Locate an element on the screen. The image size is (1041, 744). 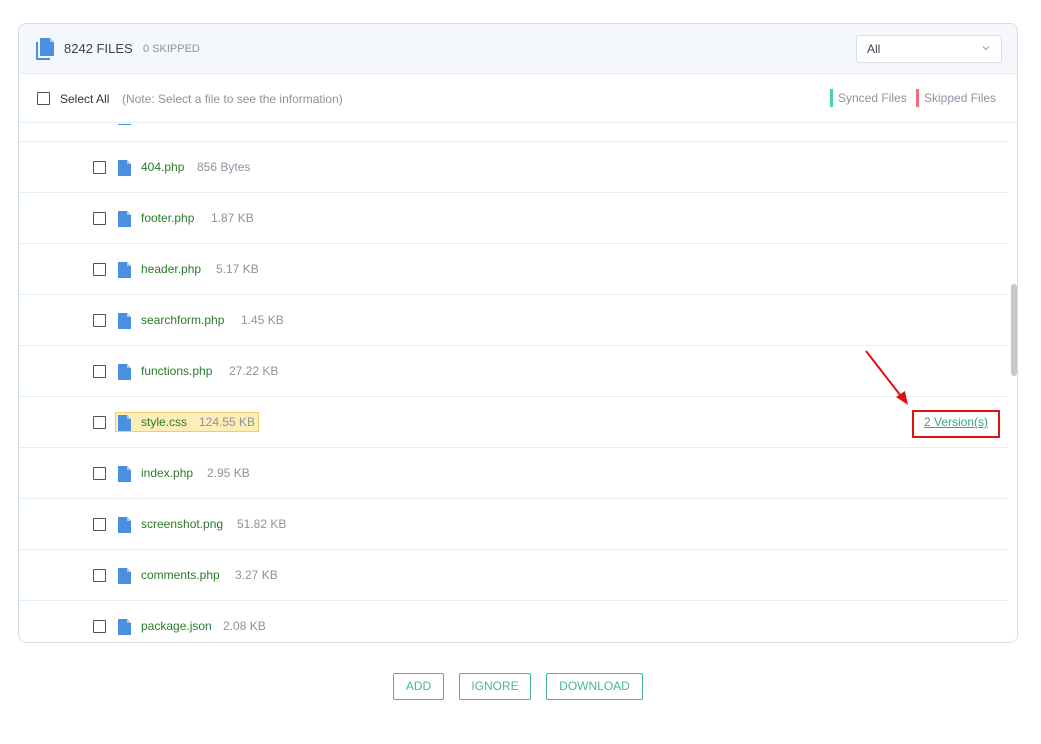
file-row-partial is located at coordinates (513, 133).